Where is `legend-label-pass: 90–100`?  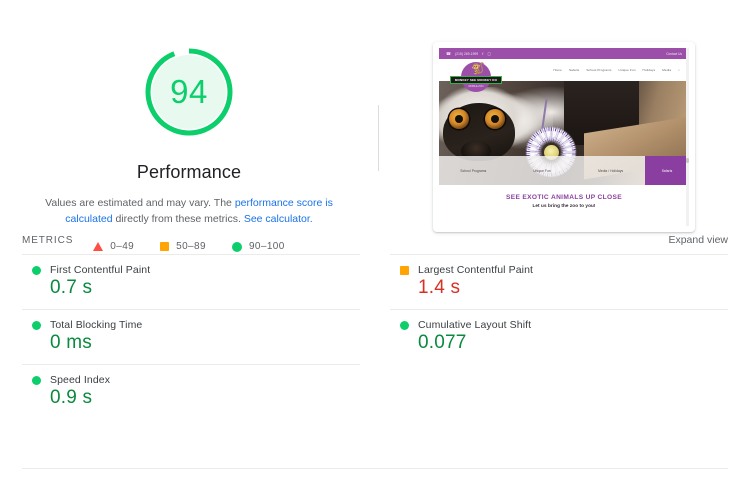
legend-label-pass: 90–100 is located at coordinates (266, 246).